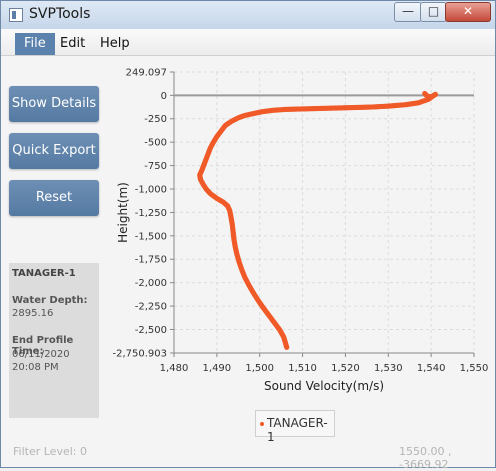 The height and width of the screenshot is (471, 496). I want to click on y-tick-label: -500, so click(155, 143).